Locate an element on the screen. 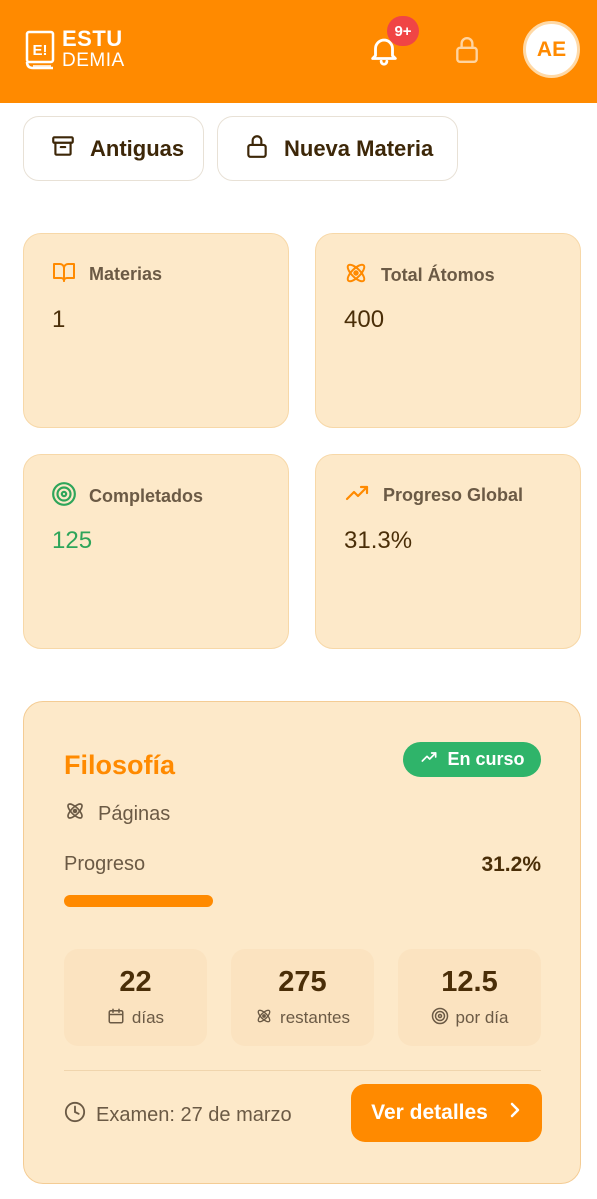 This screenshot has height=1199, width=597. book-logo-icon: E! is located at coordinates (40, 50).